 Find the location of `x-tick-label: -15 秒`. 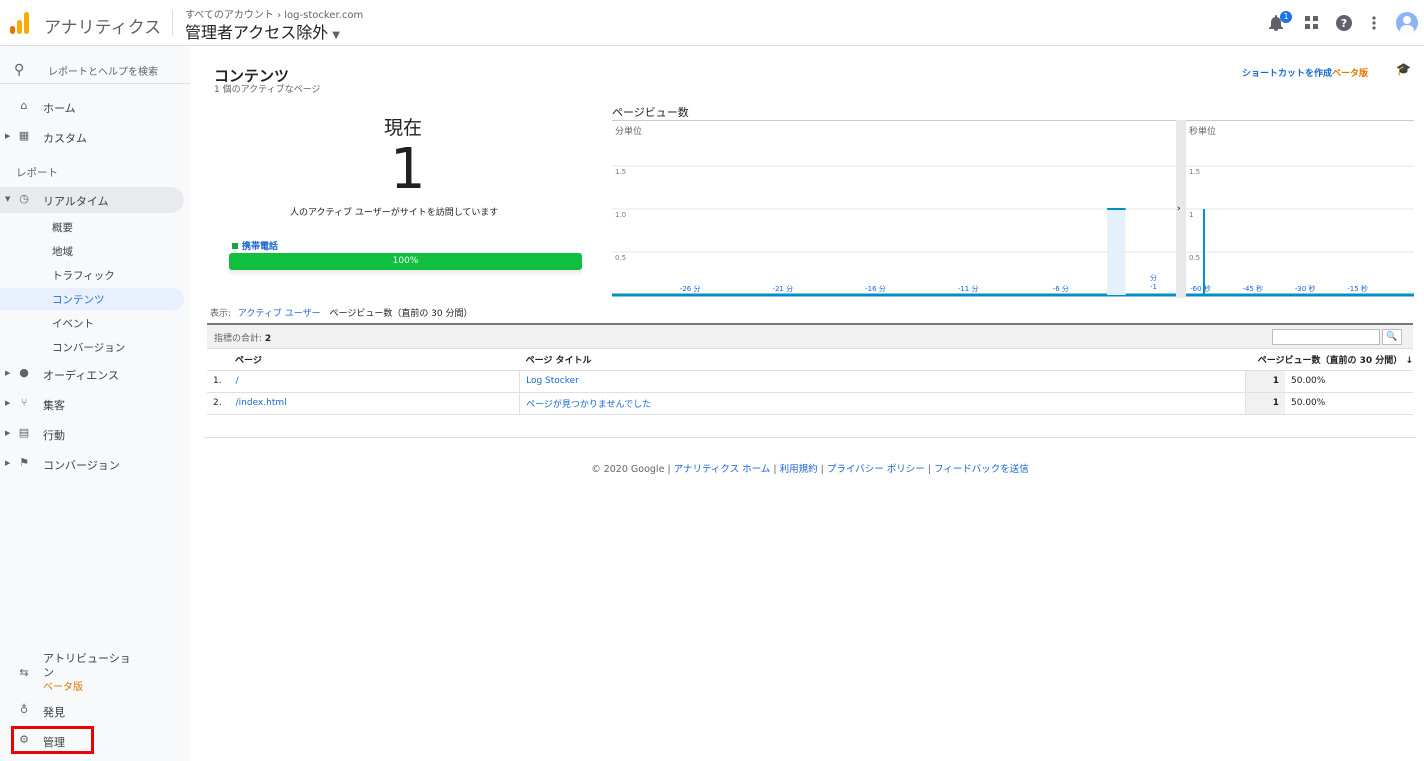

x-tick-label: -15 秒 is located at coordinates (1357, 288).